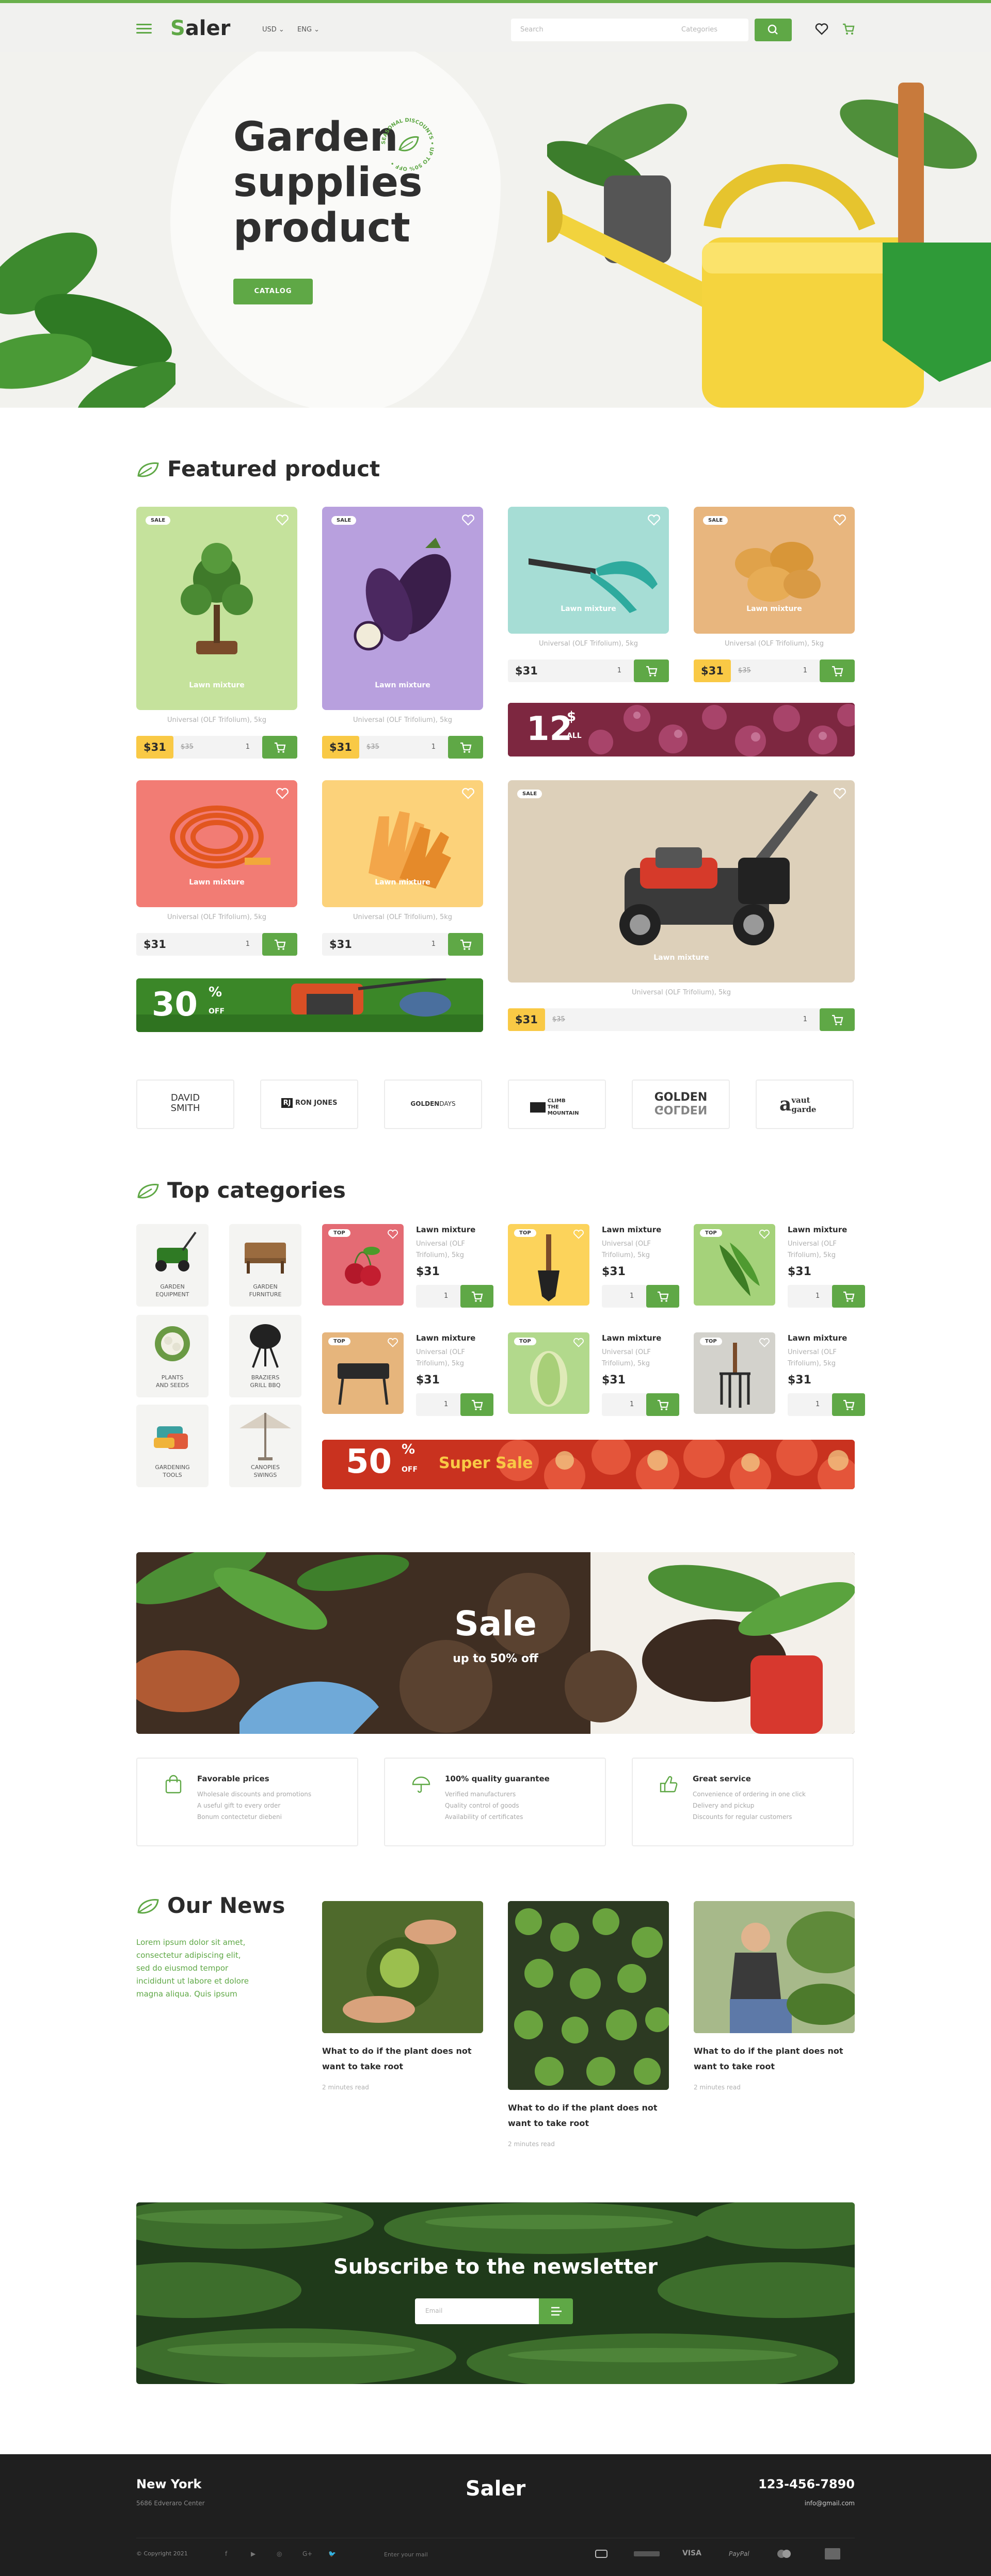 Image resolution: width=991 pixels, height=2576 pixels. Describe the element at coordinates (273, 30) in the screenshot. I see `currency-select: USD ⌄` at that location.